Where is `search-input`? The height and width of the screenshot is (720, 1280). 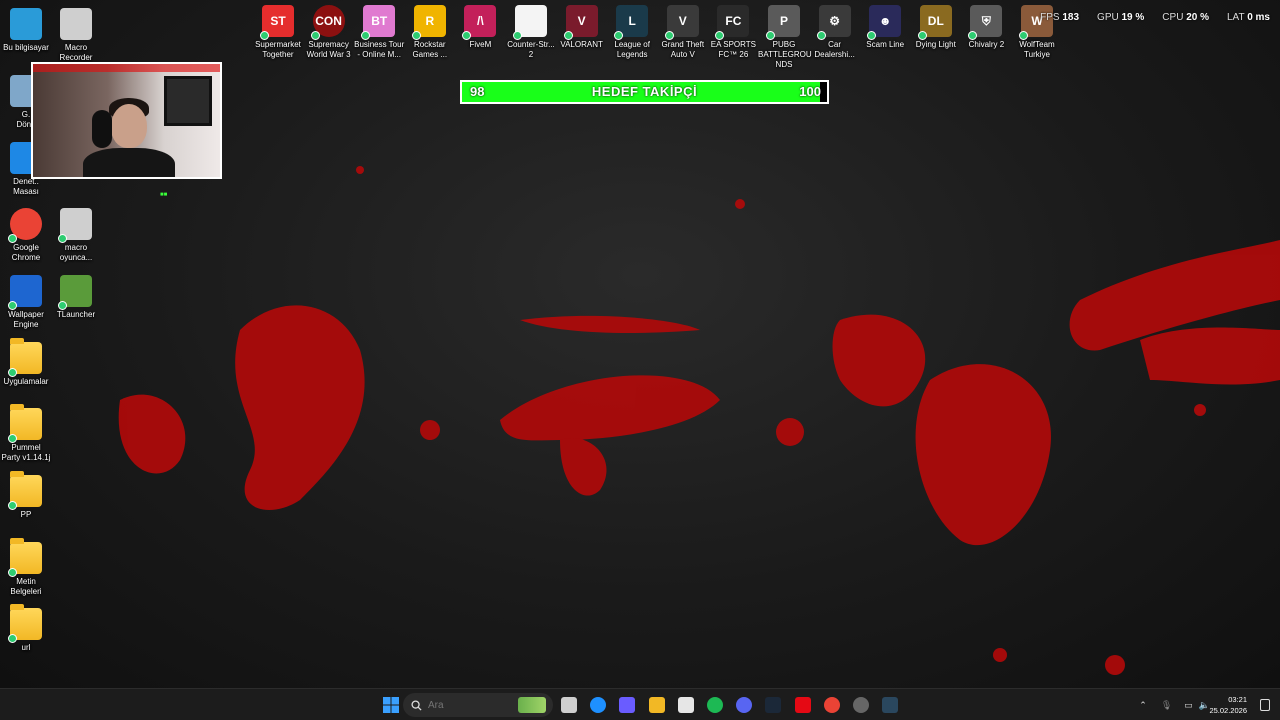
search-input is located at coordinates (473, 705).